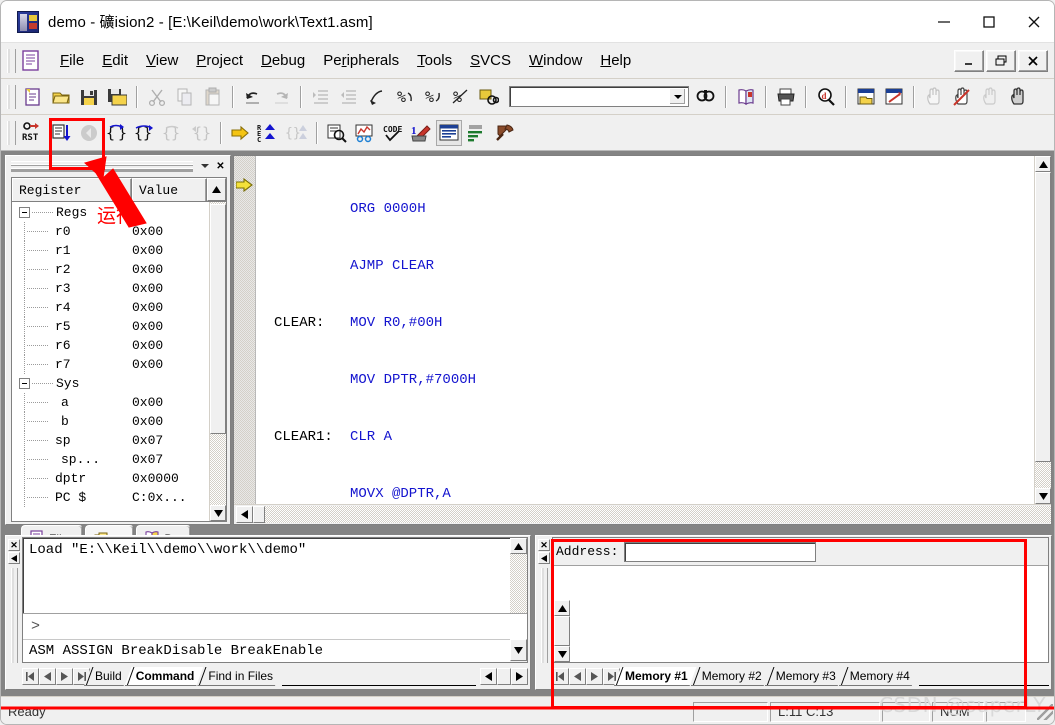 This screenshot has height=725, width=1055. What do you see at coordinates (969, 60) in the screenshot?
I see `mdi-minimize-button` at bounding box center [969, 60].